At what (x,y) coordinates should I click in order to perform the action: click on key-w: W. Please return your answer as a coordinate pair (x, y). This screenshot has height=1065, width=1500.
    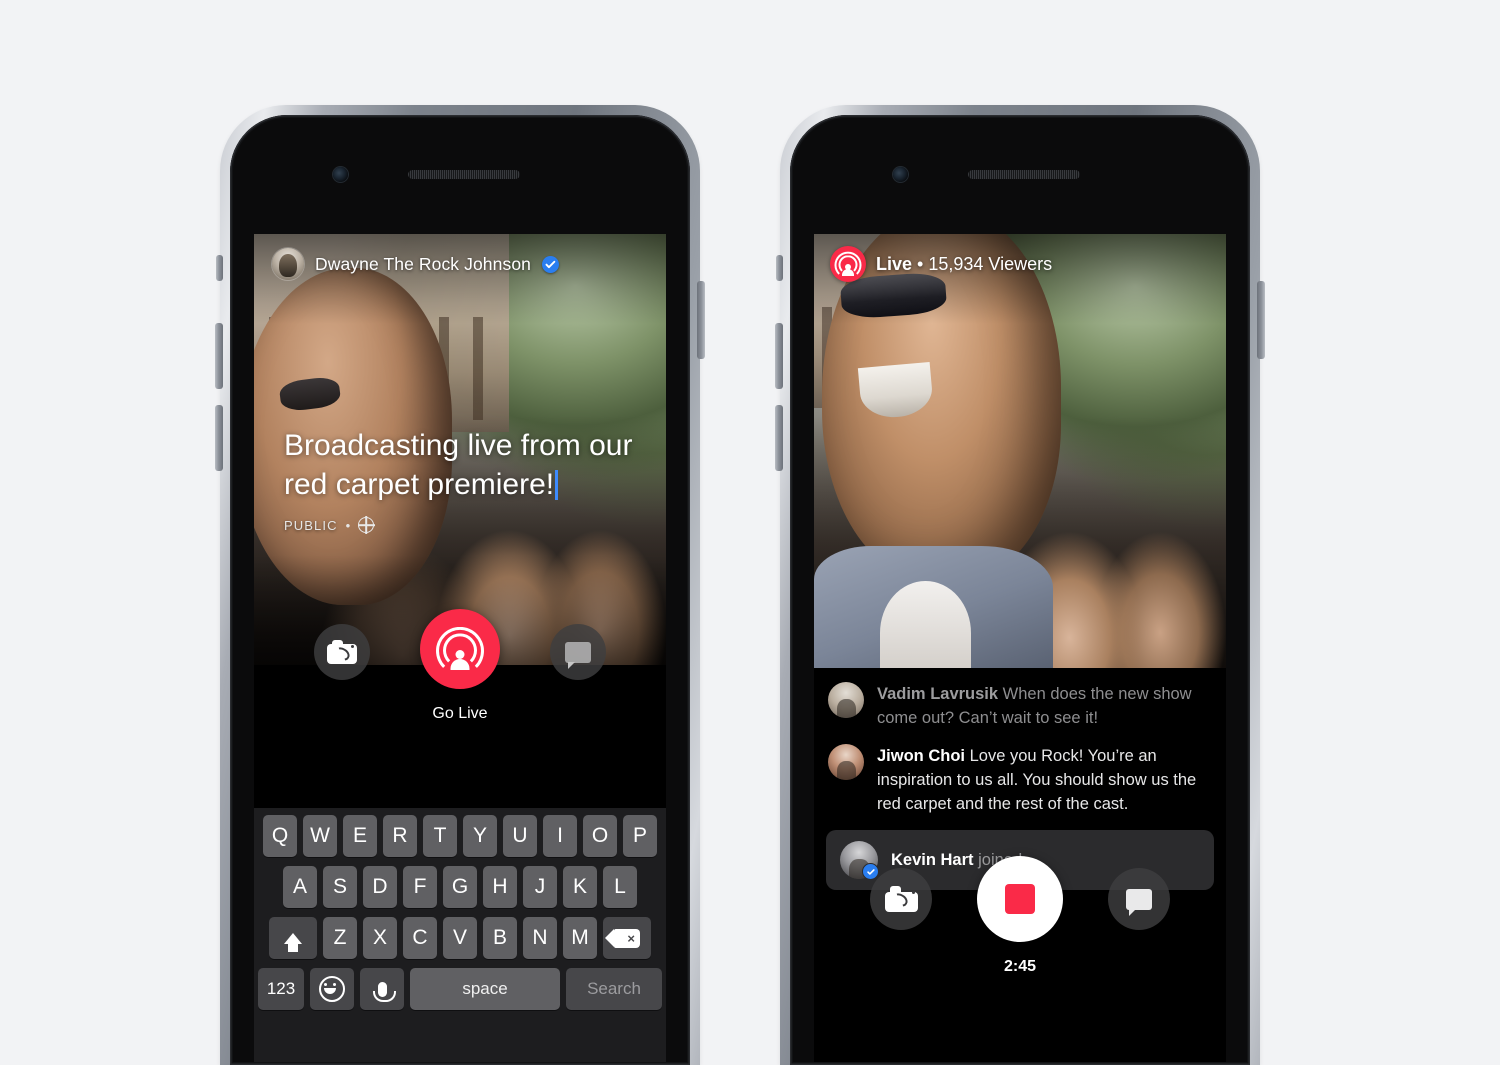
    Looking at the image, I should click on (320, 836).